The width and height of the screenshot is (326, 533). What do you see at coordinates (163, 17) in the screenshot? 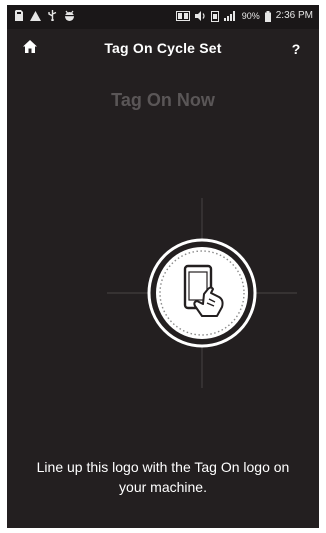
I see `status-bar: 90% 2:36 PM` at bounding box center [163, 17].